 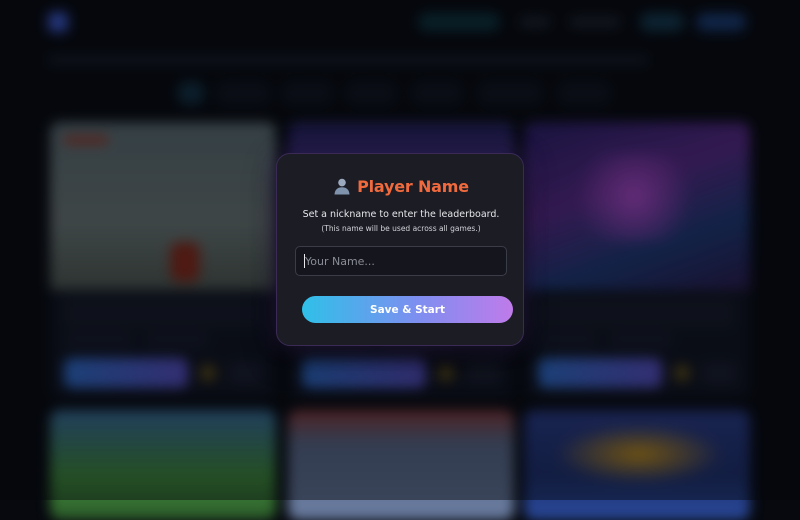 I want to click on modal-title-text: Player Name, so click(x=413, y=186).